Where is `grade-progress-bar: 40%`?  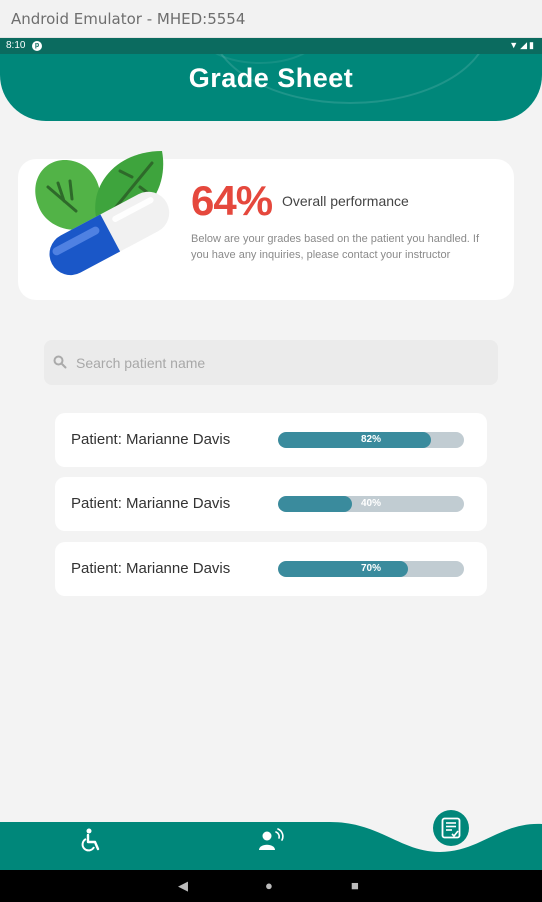
grade-progress-bar: 40% is located at coordinates (371, 504).